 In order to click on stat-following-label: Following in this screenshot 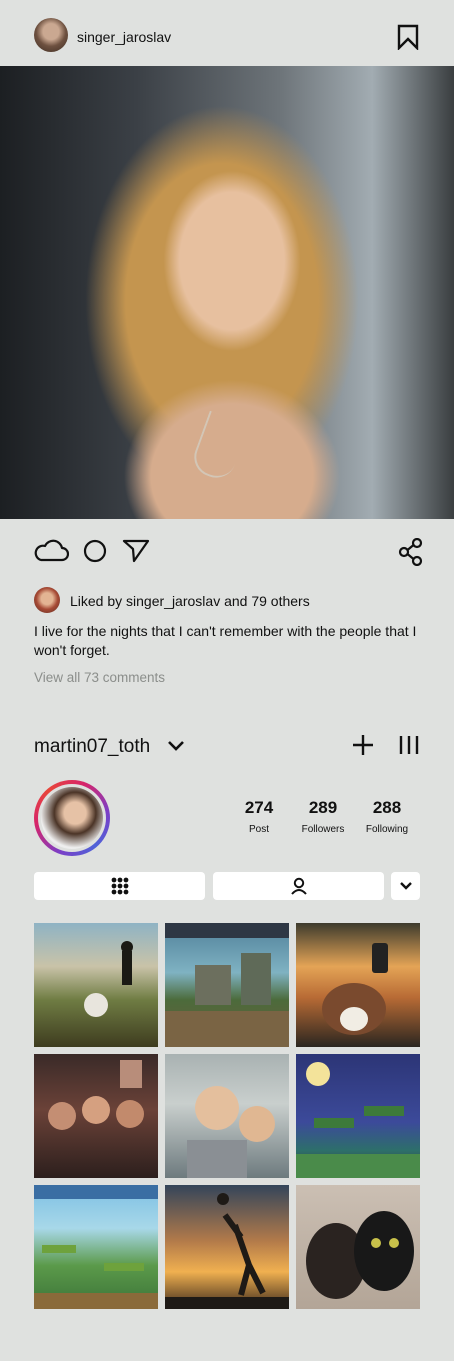, I will do `click(387, 829)`.